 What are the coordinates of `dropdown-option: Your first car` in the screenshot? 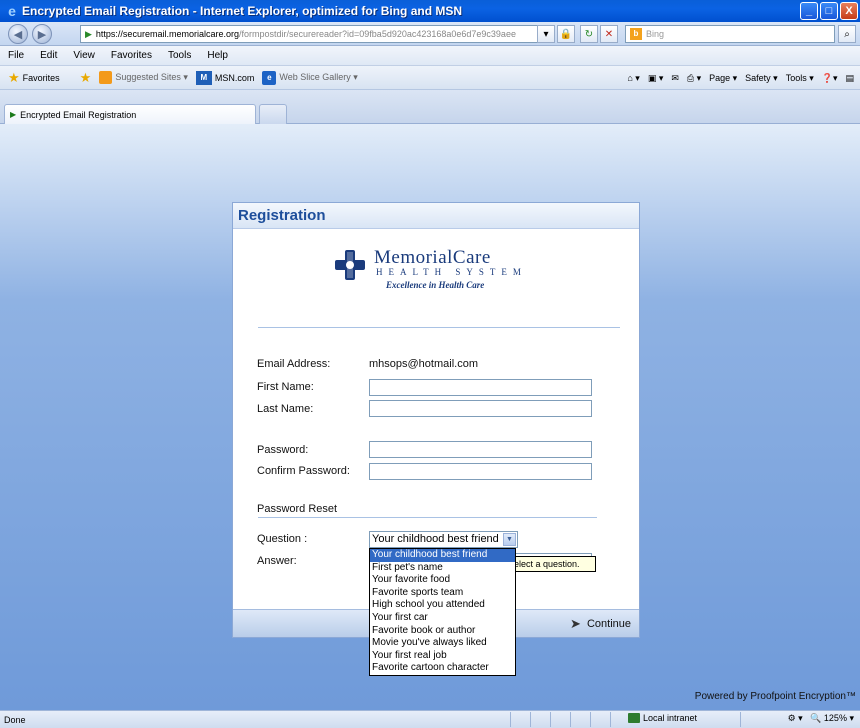 It's located at (442, 618).